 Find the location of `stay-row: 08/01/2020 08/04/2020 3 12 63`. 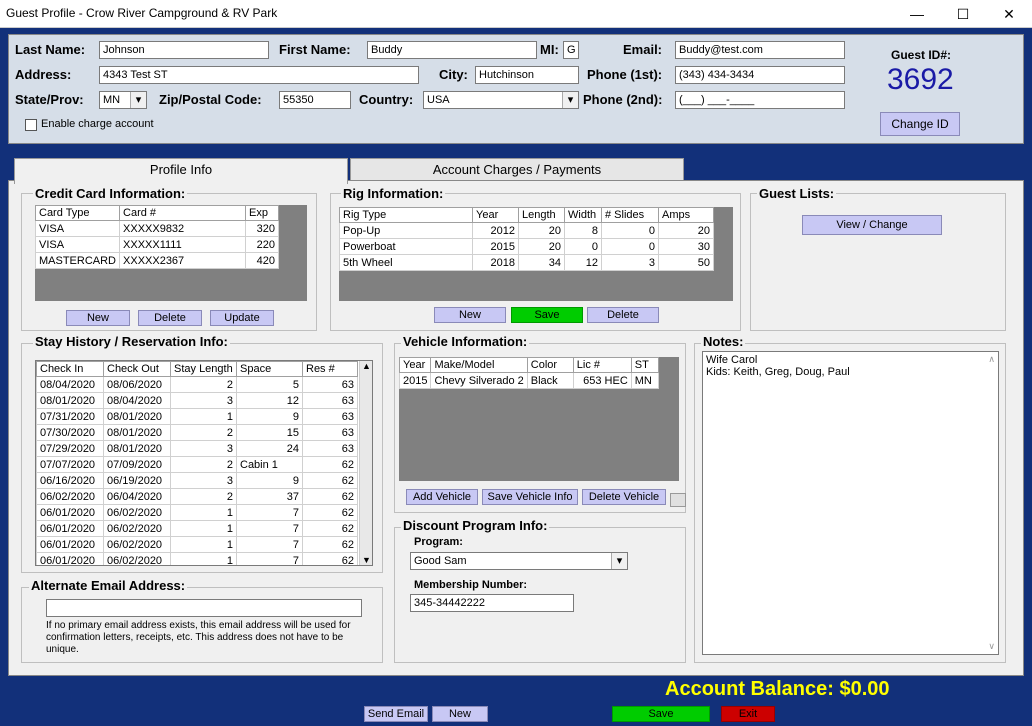

stay-row: 08/01/2020 08/04/2020 3 12 63 is located at coordinates (197, 400).